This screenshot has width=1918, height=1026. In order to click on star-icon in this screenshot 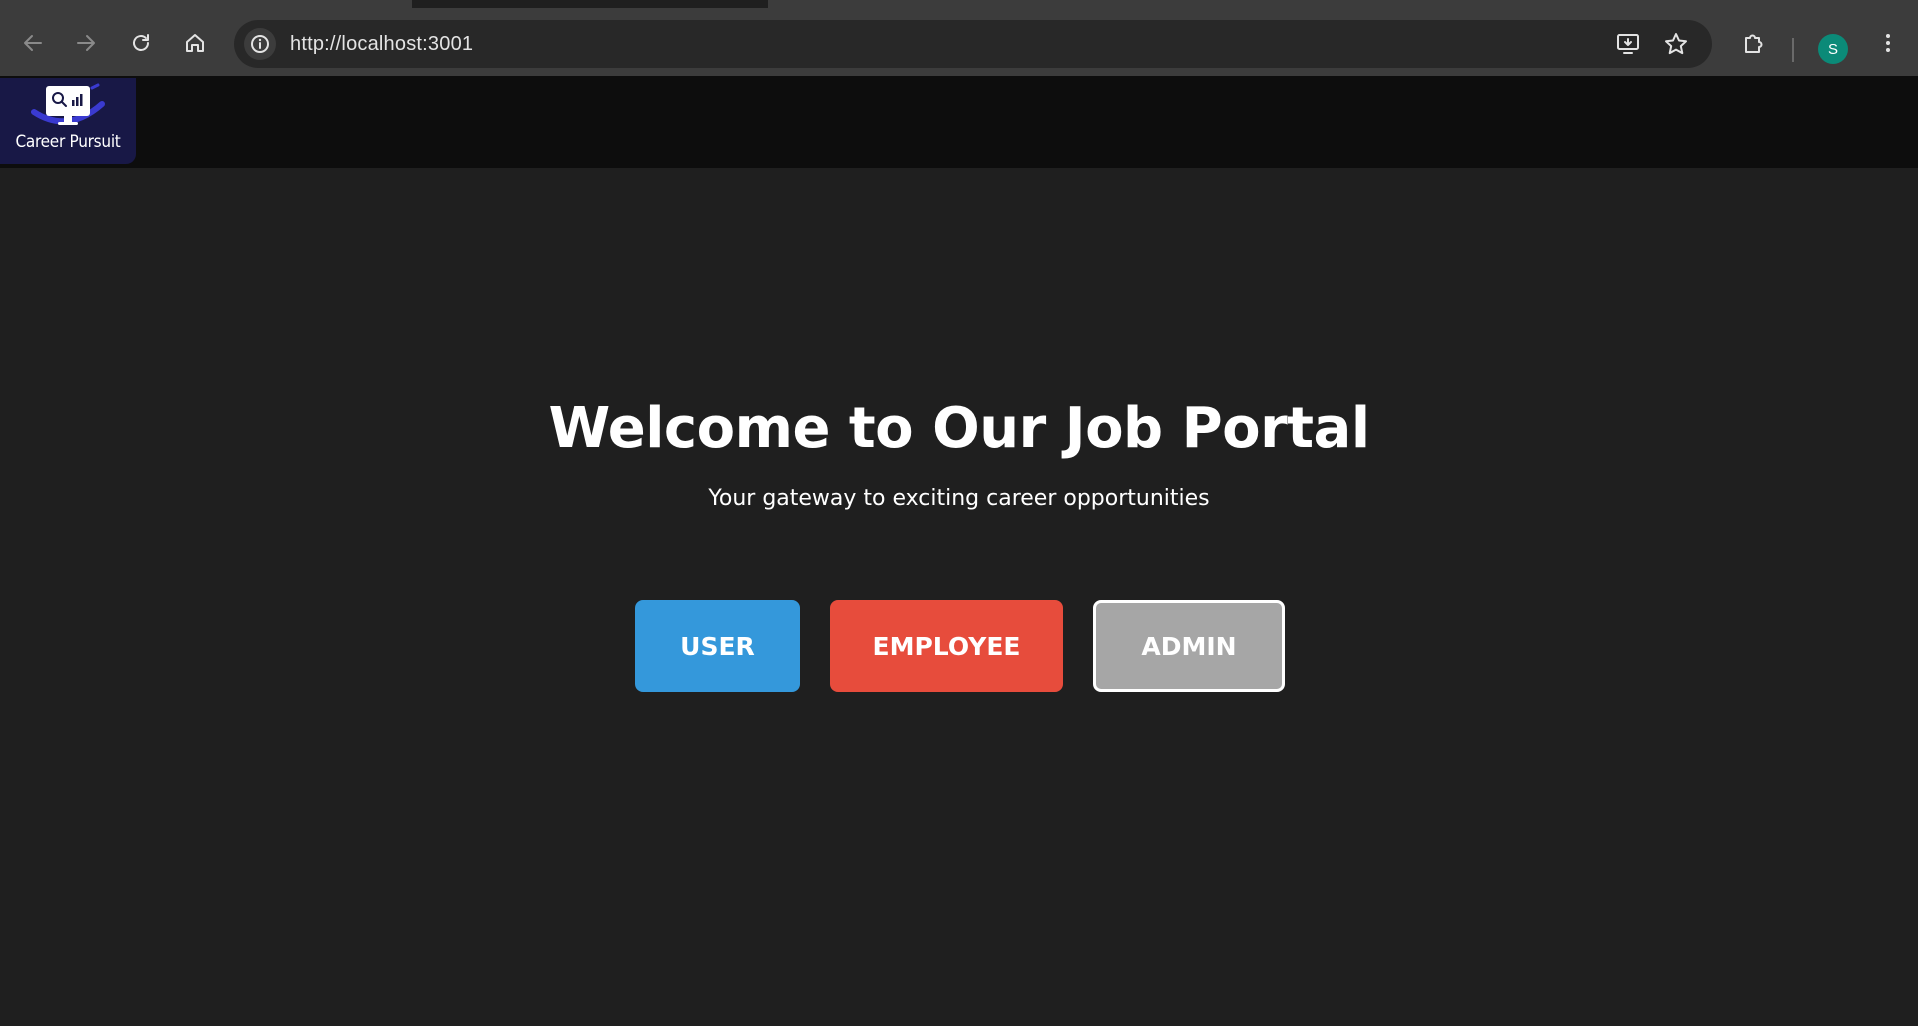, I will do `click(1676, 44)`.